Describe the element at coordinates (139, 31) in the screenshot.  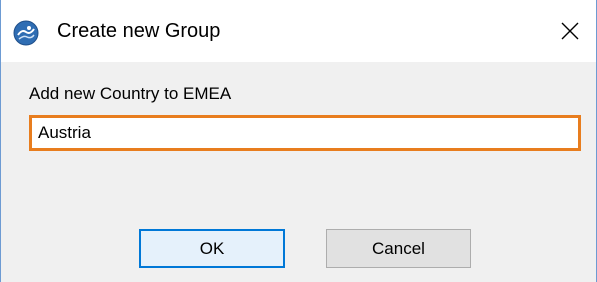
I see `window-title: Create new Group` at that location.